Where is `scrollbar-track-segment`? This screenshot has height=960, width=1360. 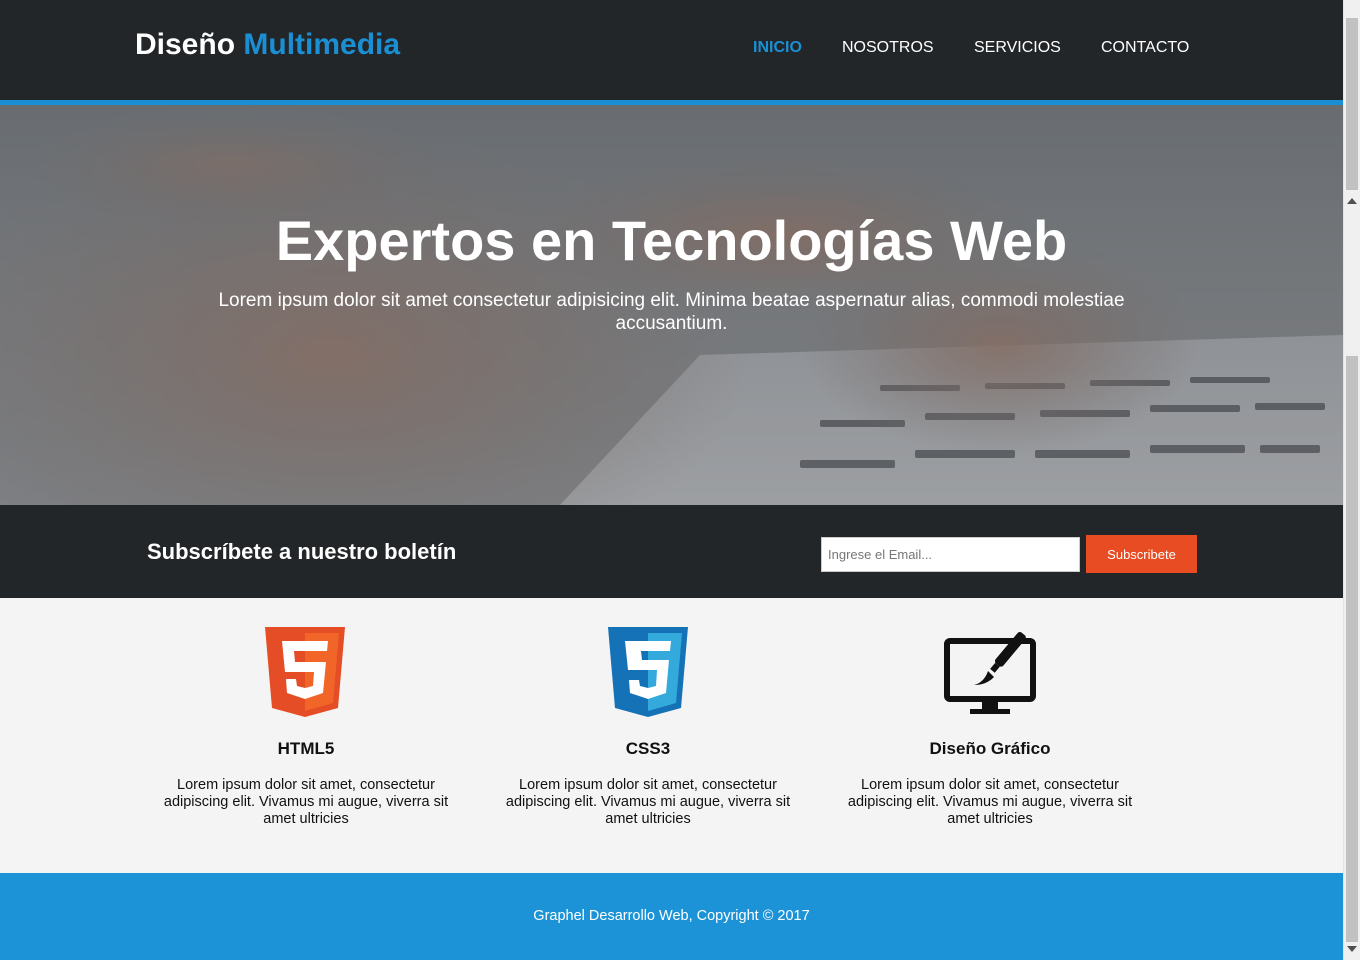
scrollbar-track-segment is located at coordinates (1352, 649).